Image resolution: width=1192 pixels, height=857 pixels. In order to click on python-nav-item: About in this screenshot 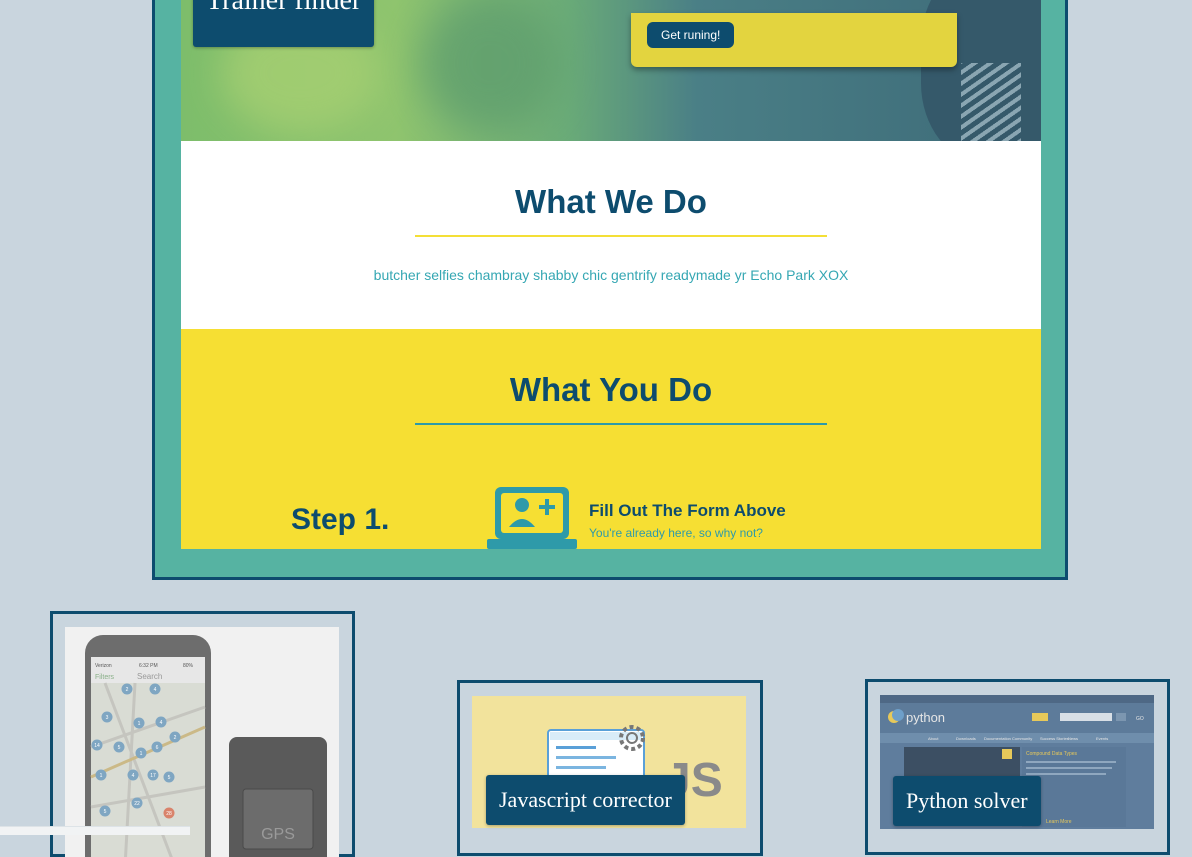, I will do `click(933, 738)`.